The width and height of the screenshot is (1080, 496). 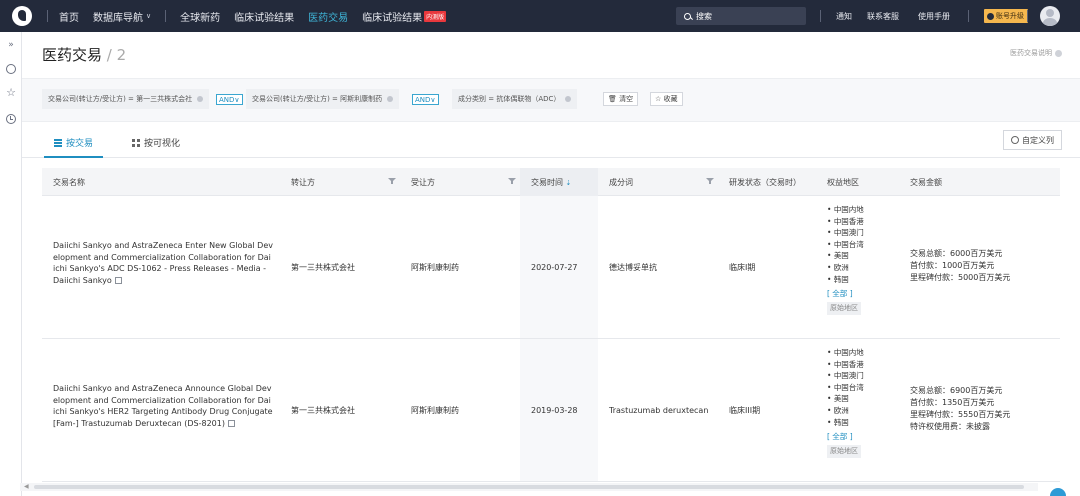 I want to click on search-input: 搜索, so click(x=741, y=16).